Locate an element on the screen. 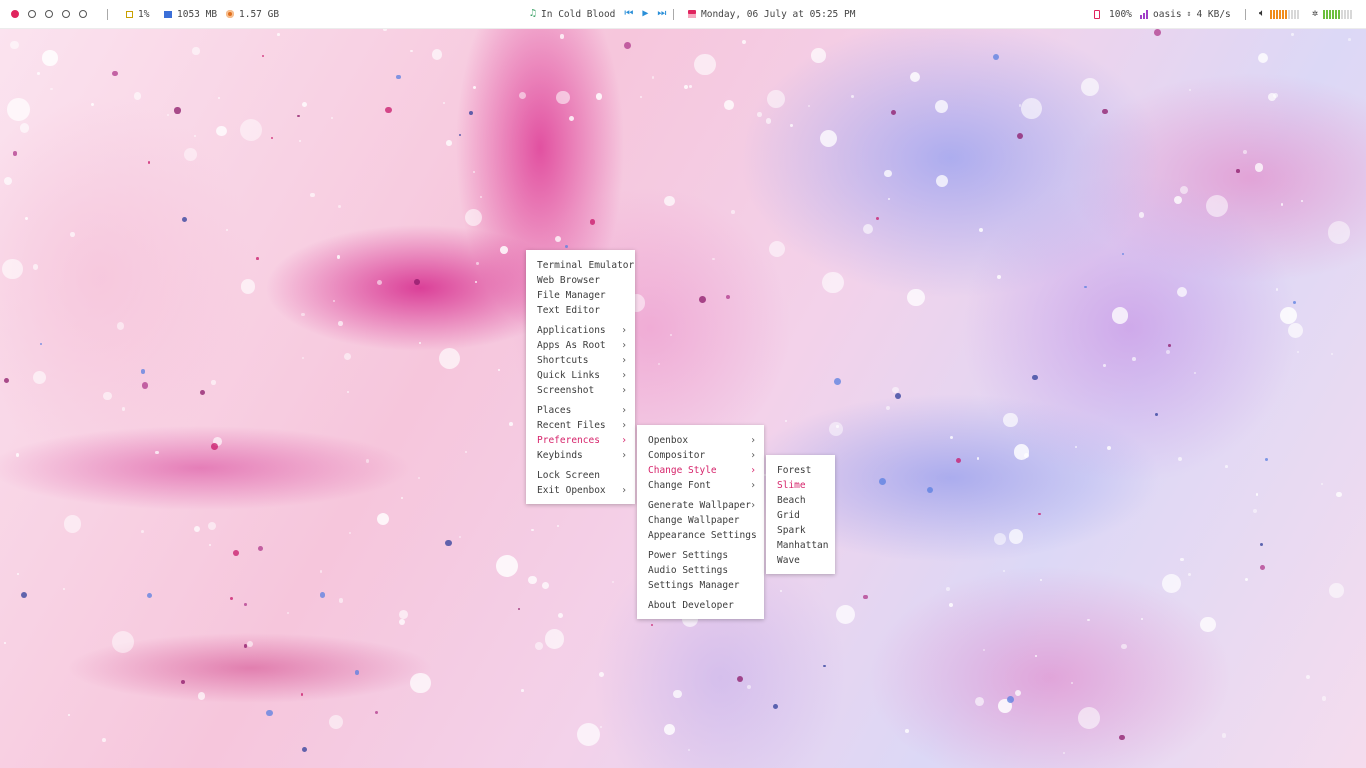 The image size is (1366, 768). menu-item-openbox: Openbox › is located at coordinates (700, 440).